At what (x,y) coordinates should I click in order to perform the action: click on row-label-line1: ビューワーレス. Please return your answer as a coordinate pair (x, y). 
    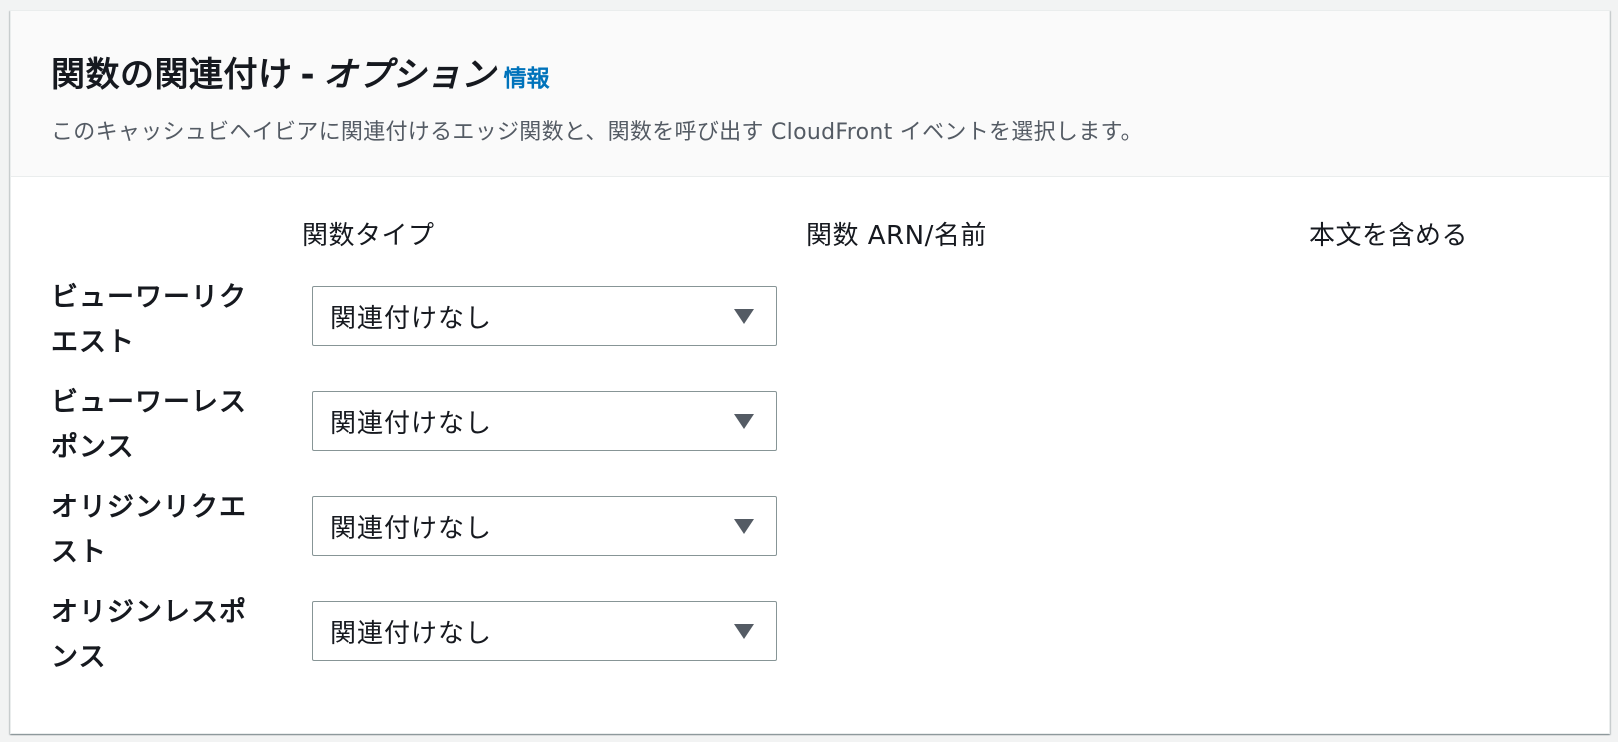
    Looking at the image, I should click on (149, 402).